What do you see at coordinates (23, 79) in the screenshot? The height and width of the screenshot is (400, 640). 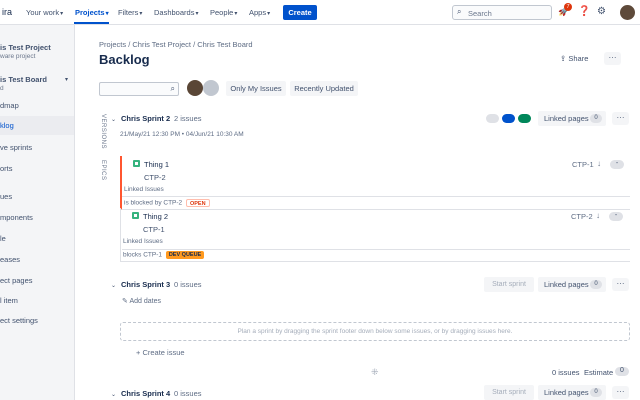 I see `sidebar-board-name: is Test Board` at bounding box center [23, 79].